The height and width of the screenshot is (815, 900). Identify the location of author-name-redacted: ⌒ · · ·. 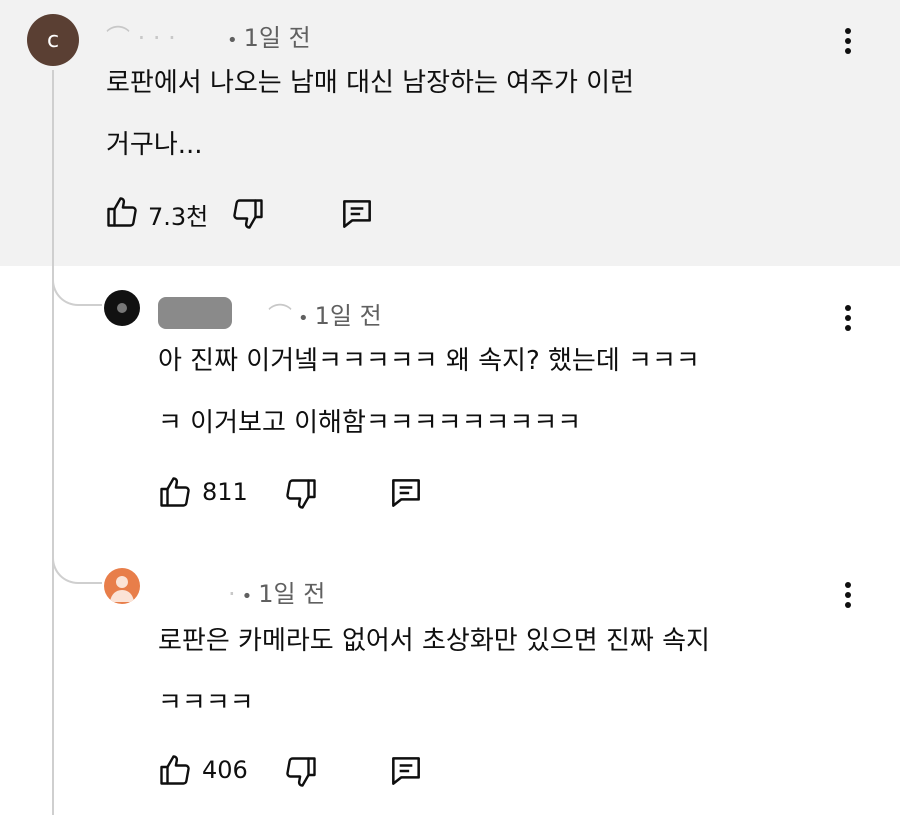
(141, 38).